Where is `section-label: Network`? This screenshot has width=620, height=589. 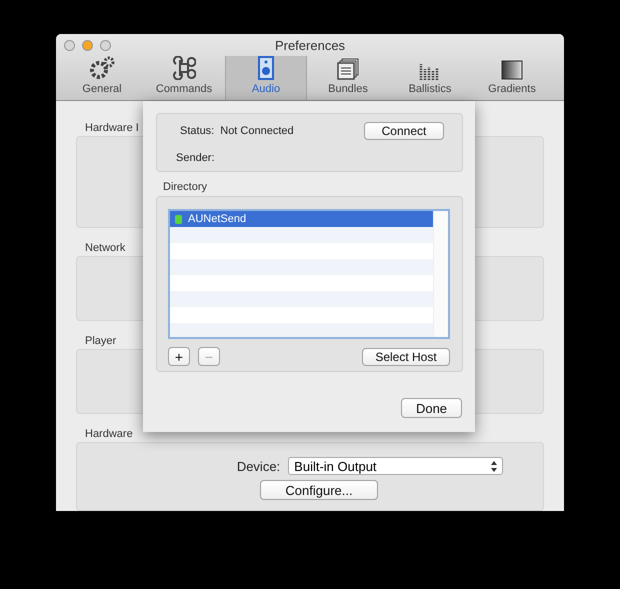
section-label: Network is located at coordinates (105, 249).